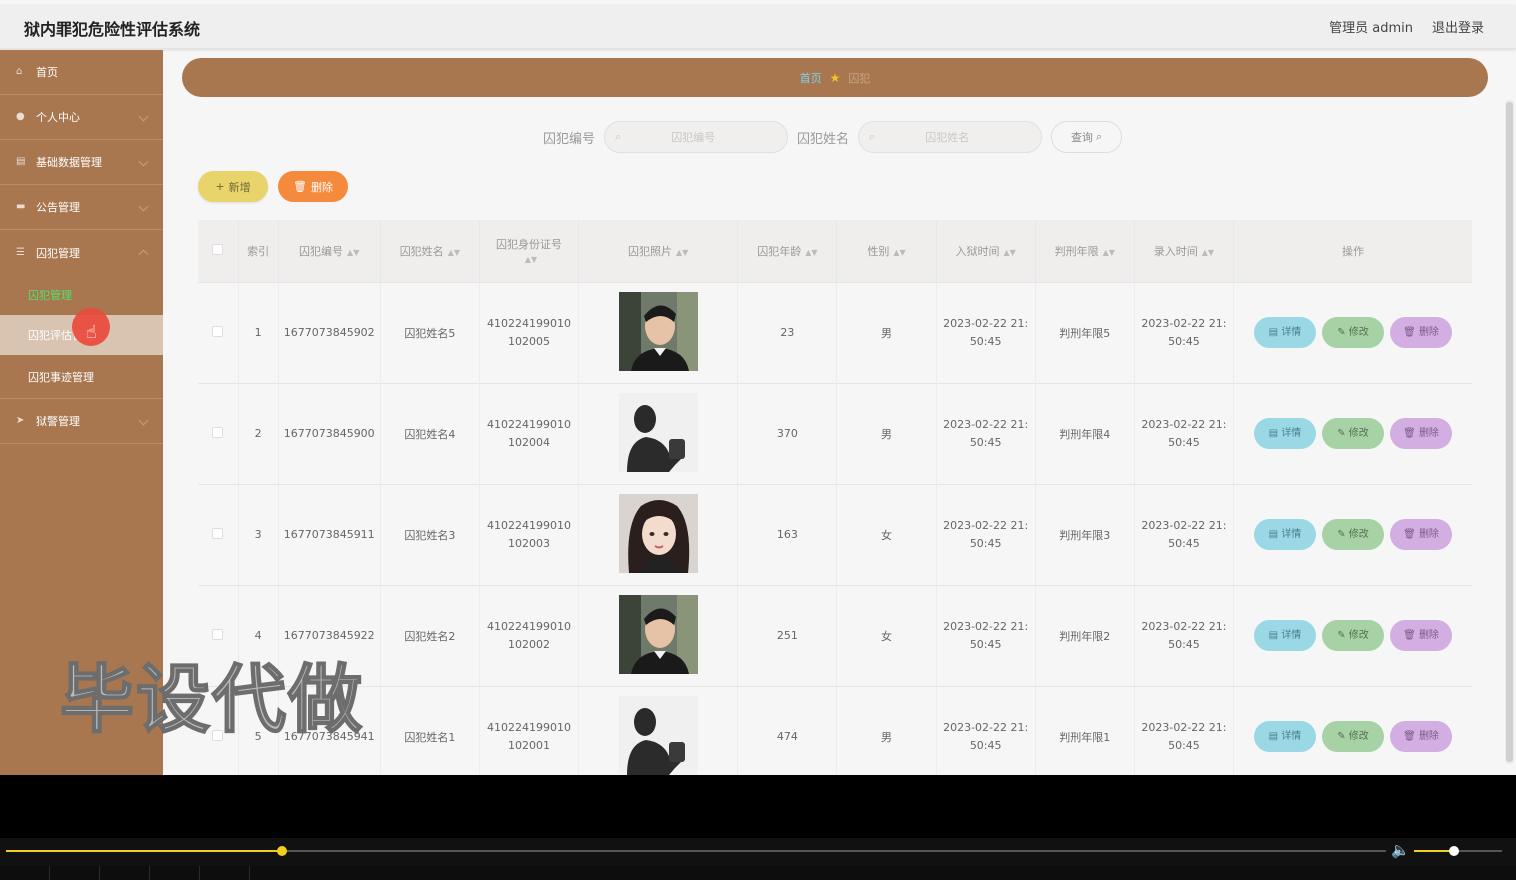 This screenshot has height=880, width=1516. What do you see at coordinates (787, 251) in the screenshot?
I see `col-age: 囚犯年龄 ▲▼` at bounding box center [787, 251].